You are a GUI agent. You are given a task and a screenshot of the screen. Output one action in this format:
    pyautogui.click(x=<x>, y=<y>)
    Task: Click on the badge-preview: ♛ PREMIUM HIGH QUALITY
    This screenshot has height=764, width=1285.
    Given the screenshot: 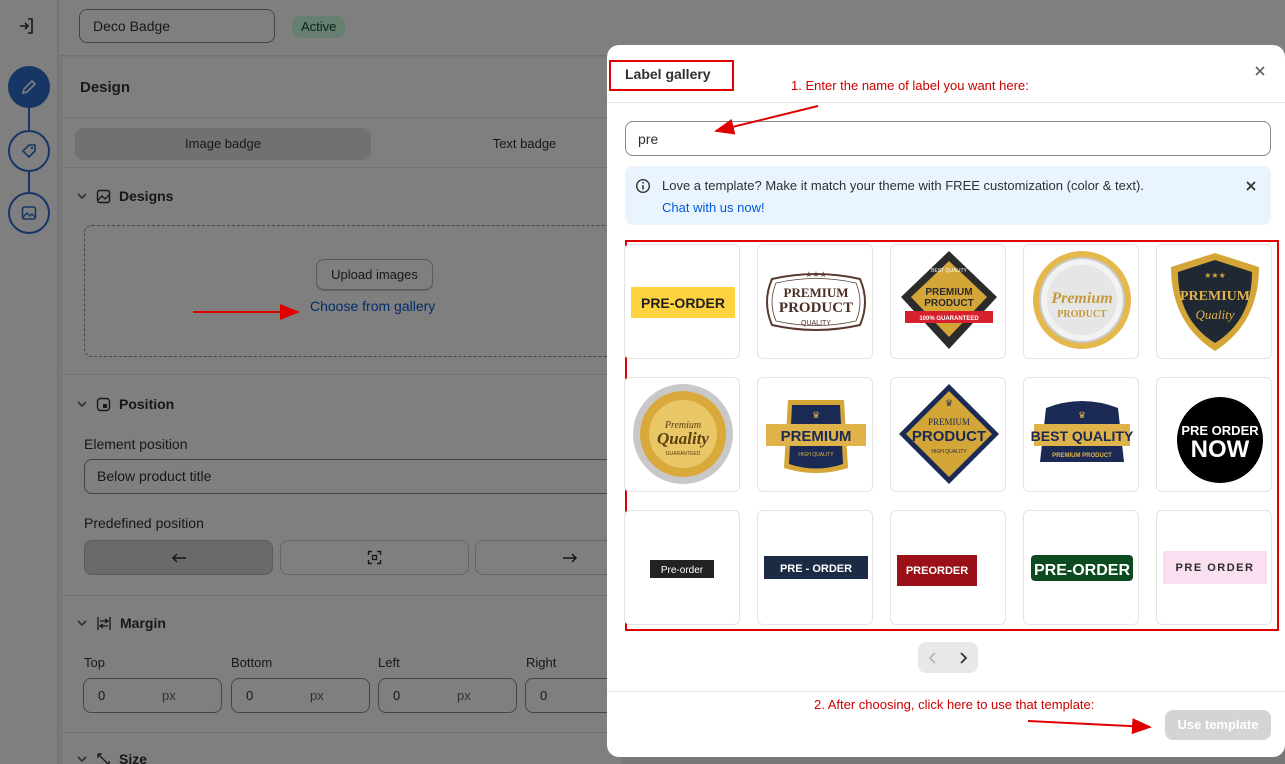 What is the action you would take?
    pyautogui.click(x=816, y=436)
    